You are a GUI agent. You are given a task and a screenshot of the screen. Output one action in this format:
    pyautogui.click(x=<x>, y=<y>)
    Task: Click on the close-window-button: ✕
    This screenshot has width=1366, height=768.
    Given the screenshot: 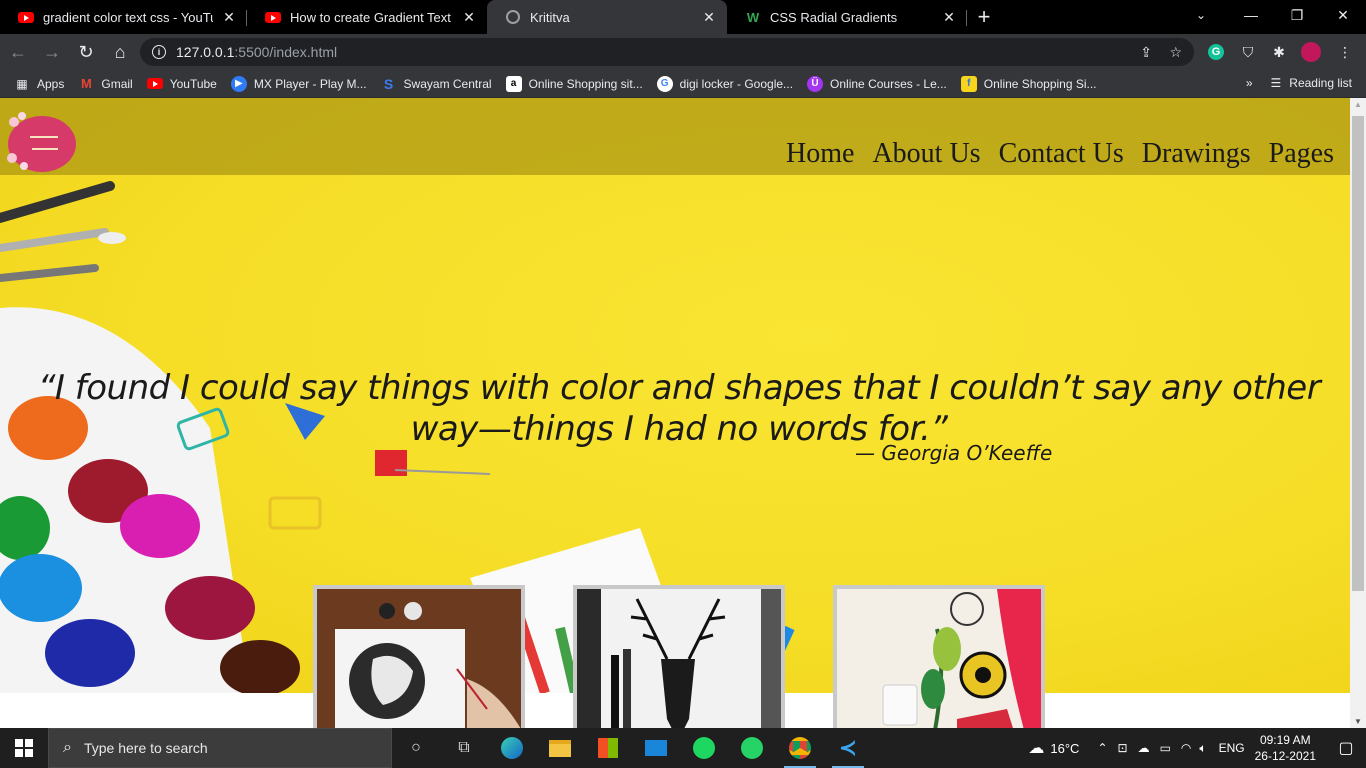 What is the action you would take?
    pyautogui.click(x=1343, y=15)
    